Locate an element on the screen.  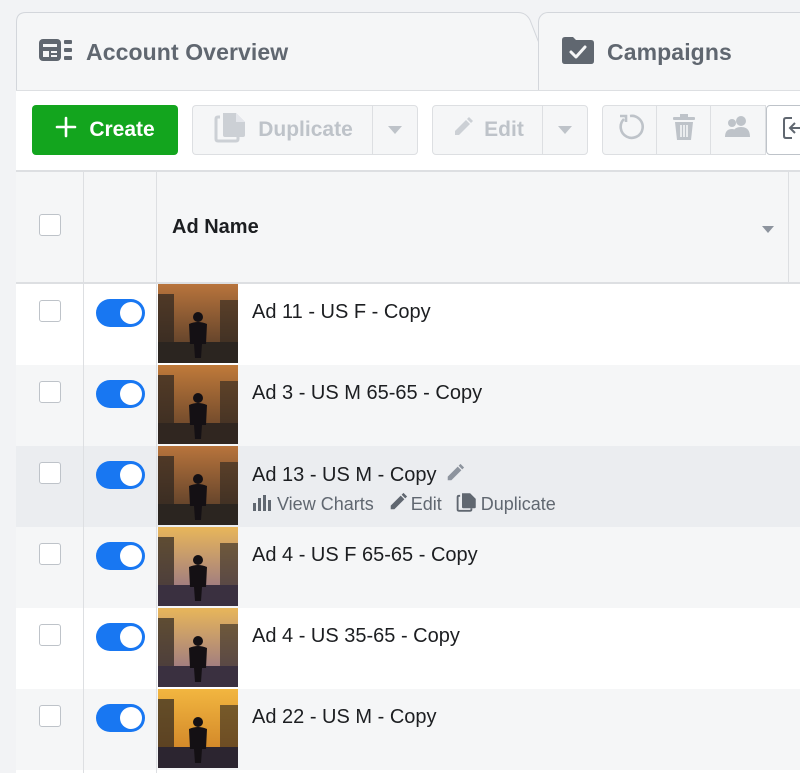
view-charts-label: View Charts is located at coordinates (325, 504).